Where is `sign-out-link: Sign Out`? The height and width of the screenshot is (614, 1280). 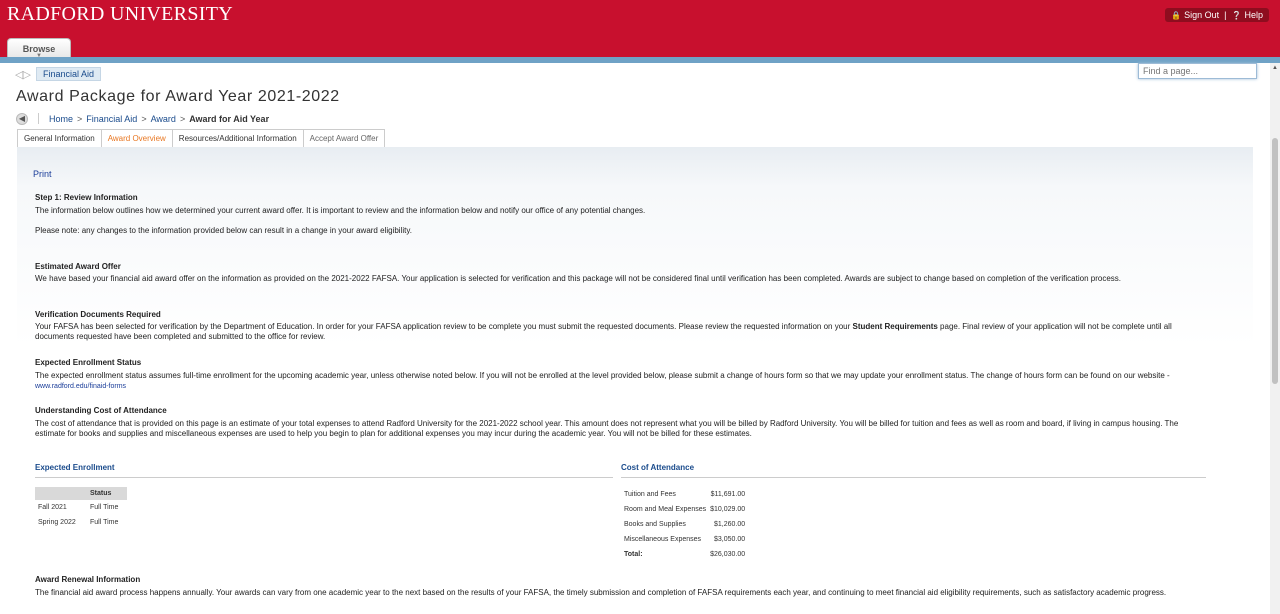
sign-out-link: Sign Out is located at coordinates (1201, 15).